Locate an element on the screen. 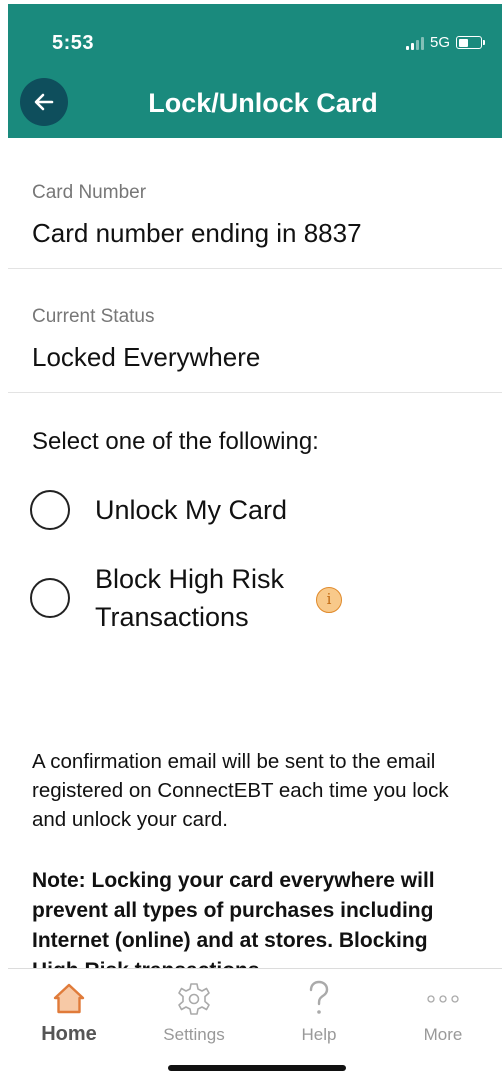 The image size is (502, 1082). card-number-value: Card number ending in 8837 is located at coordinates (197, 233).